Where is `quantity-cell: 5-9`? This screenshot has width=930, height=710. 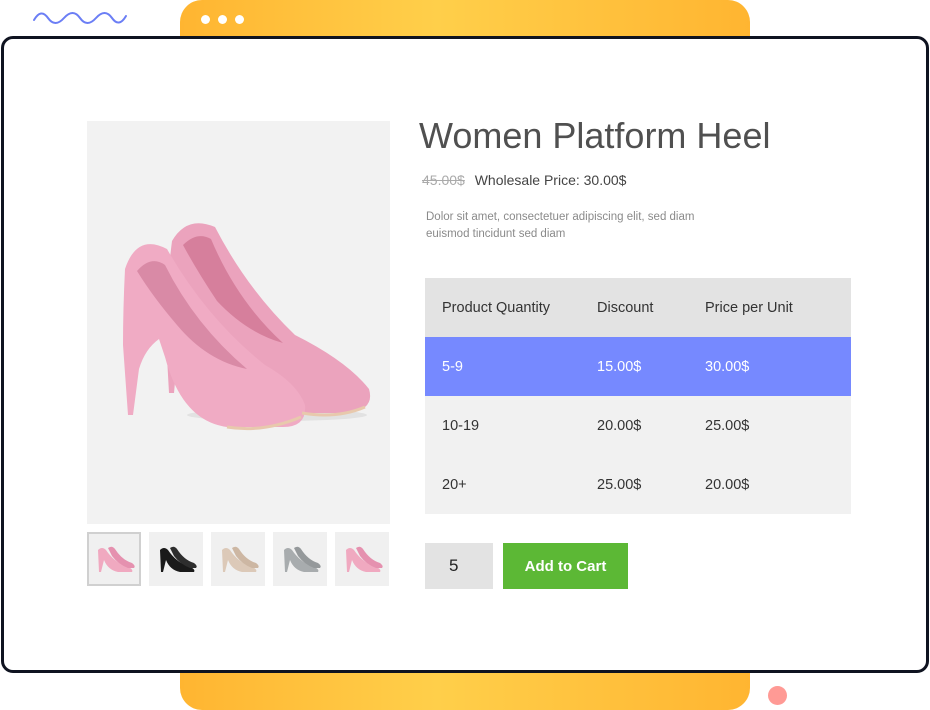 quantity-cell: 5-9 is located at coordinates (452, 366).